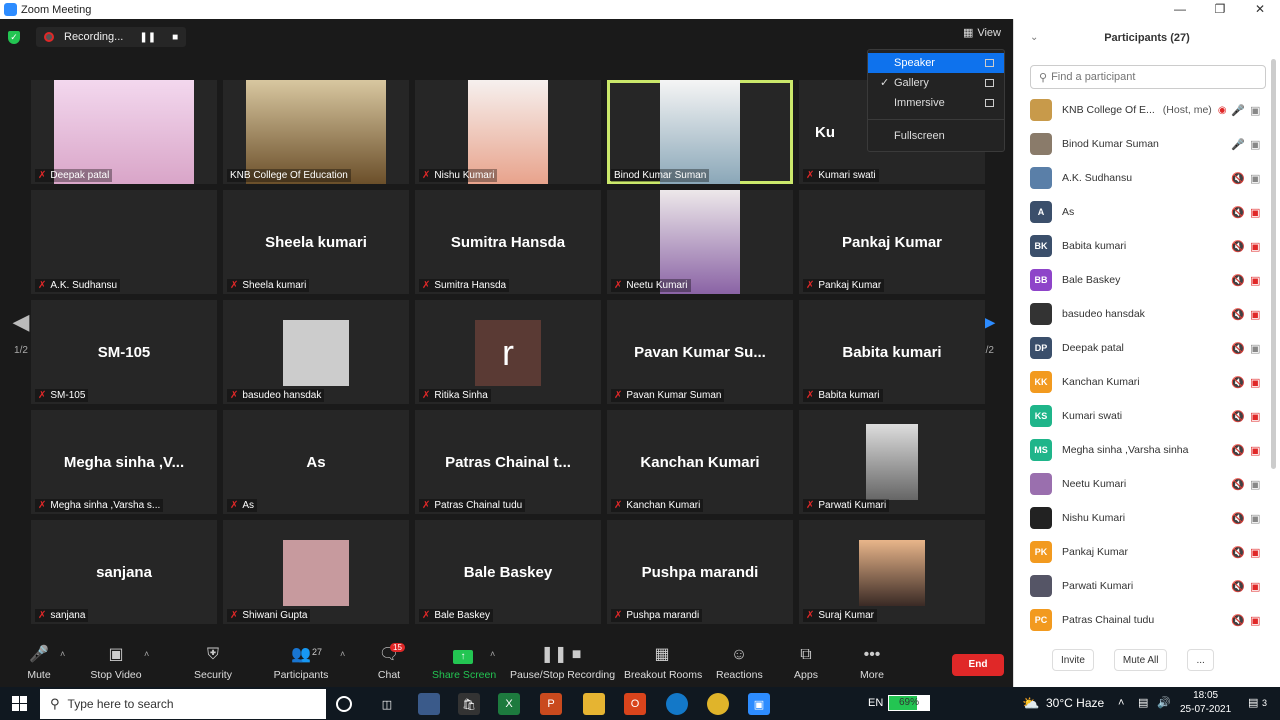 The image size is (1280, 720). What do you see at coordinates (1141, 518) in the screenshot?
I see `participant-row: Nishu Kumari 🔇 ▣` at bounding box center [1141, 518].